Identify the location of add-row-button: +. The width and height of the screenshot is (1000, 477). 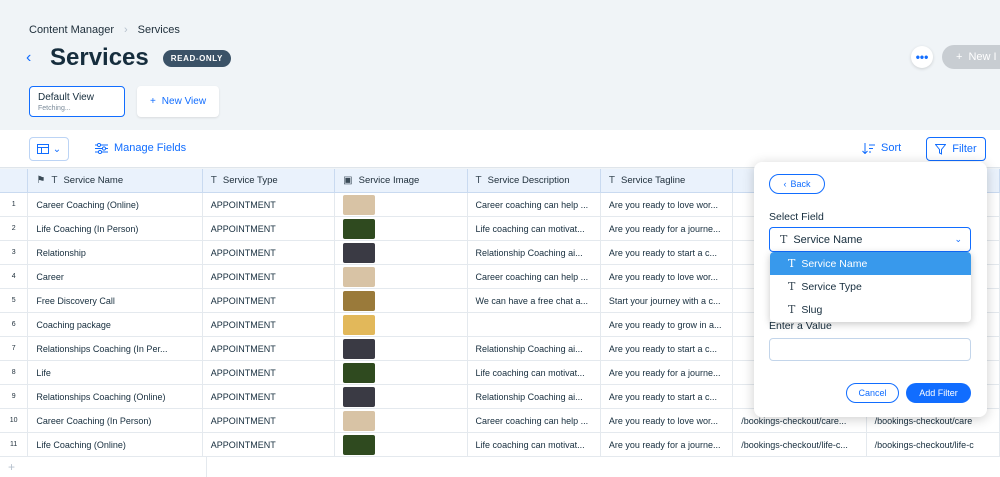
(103, 467).